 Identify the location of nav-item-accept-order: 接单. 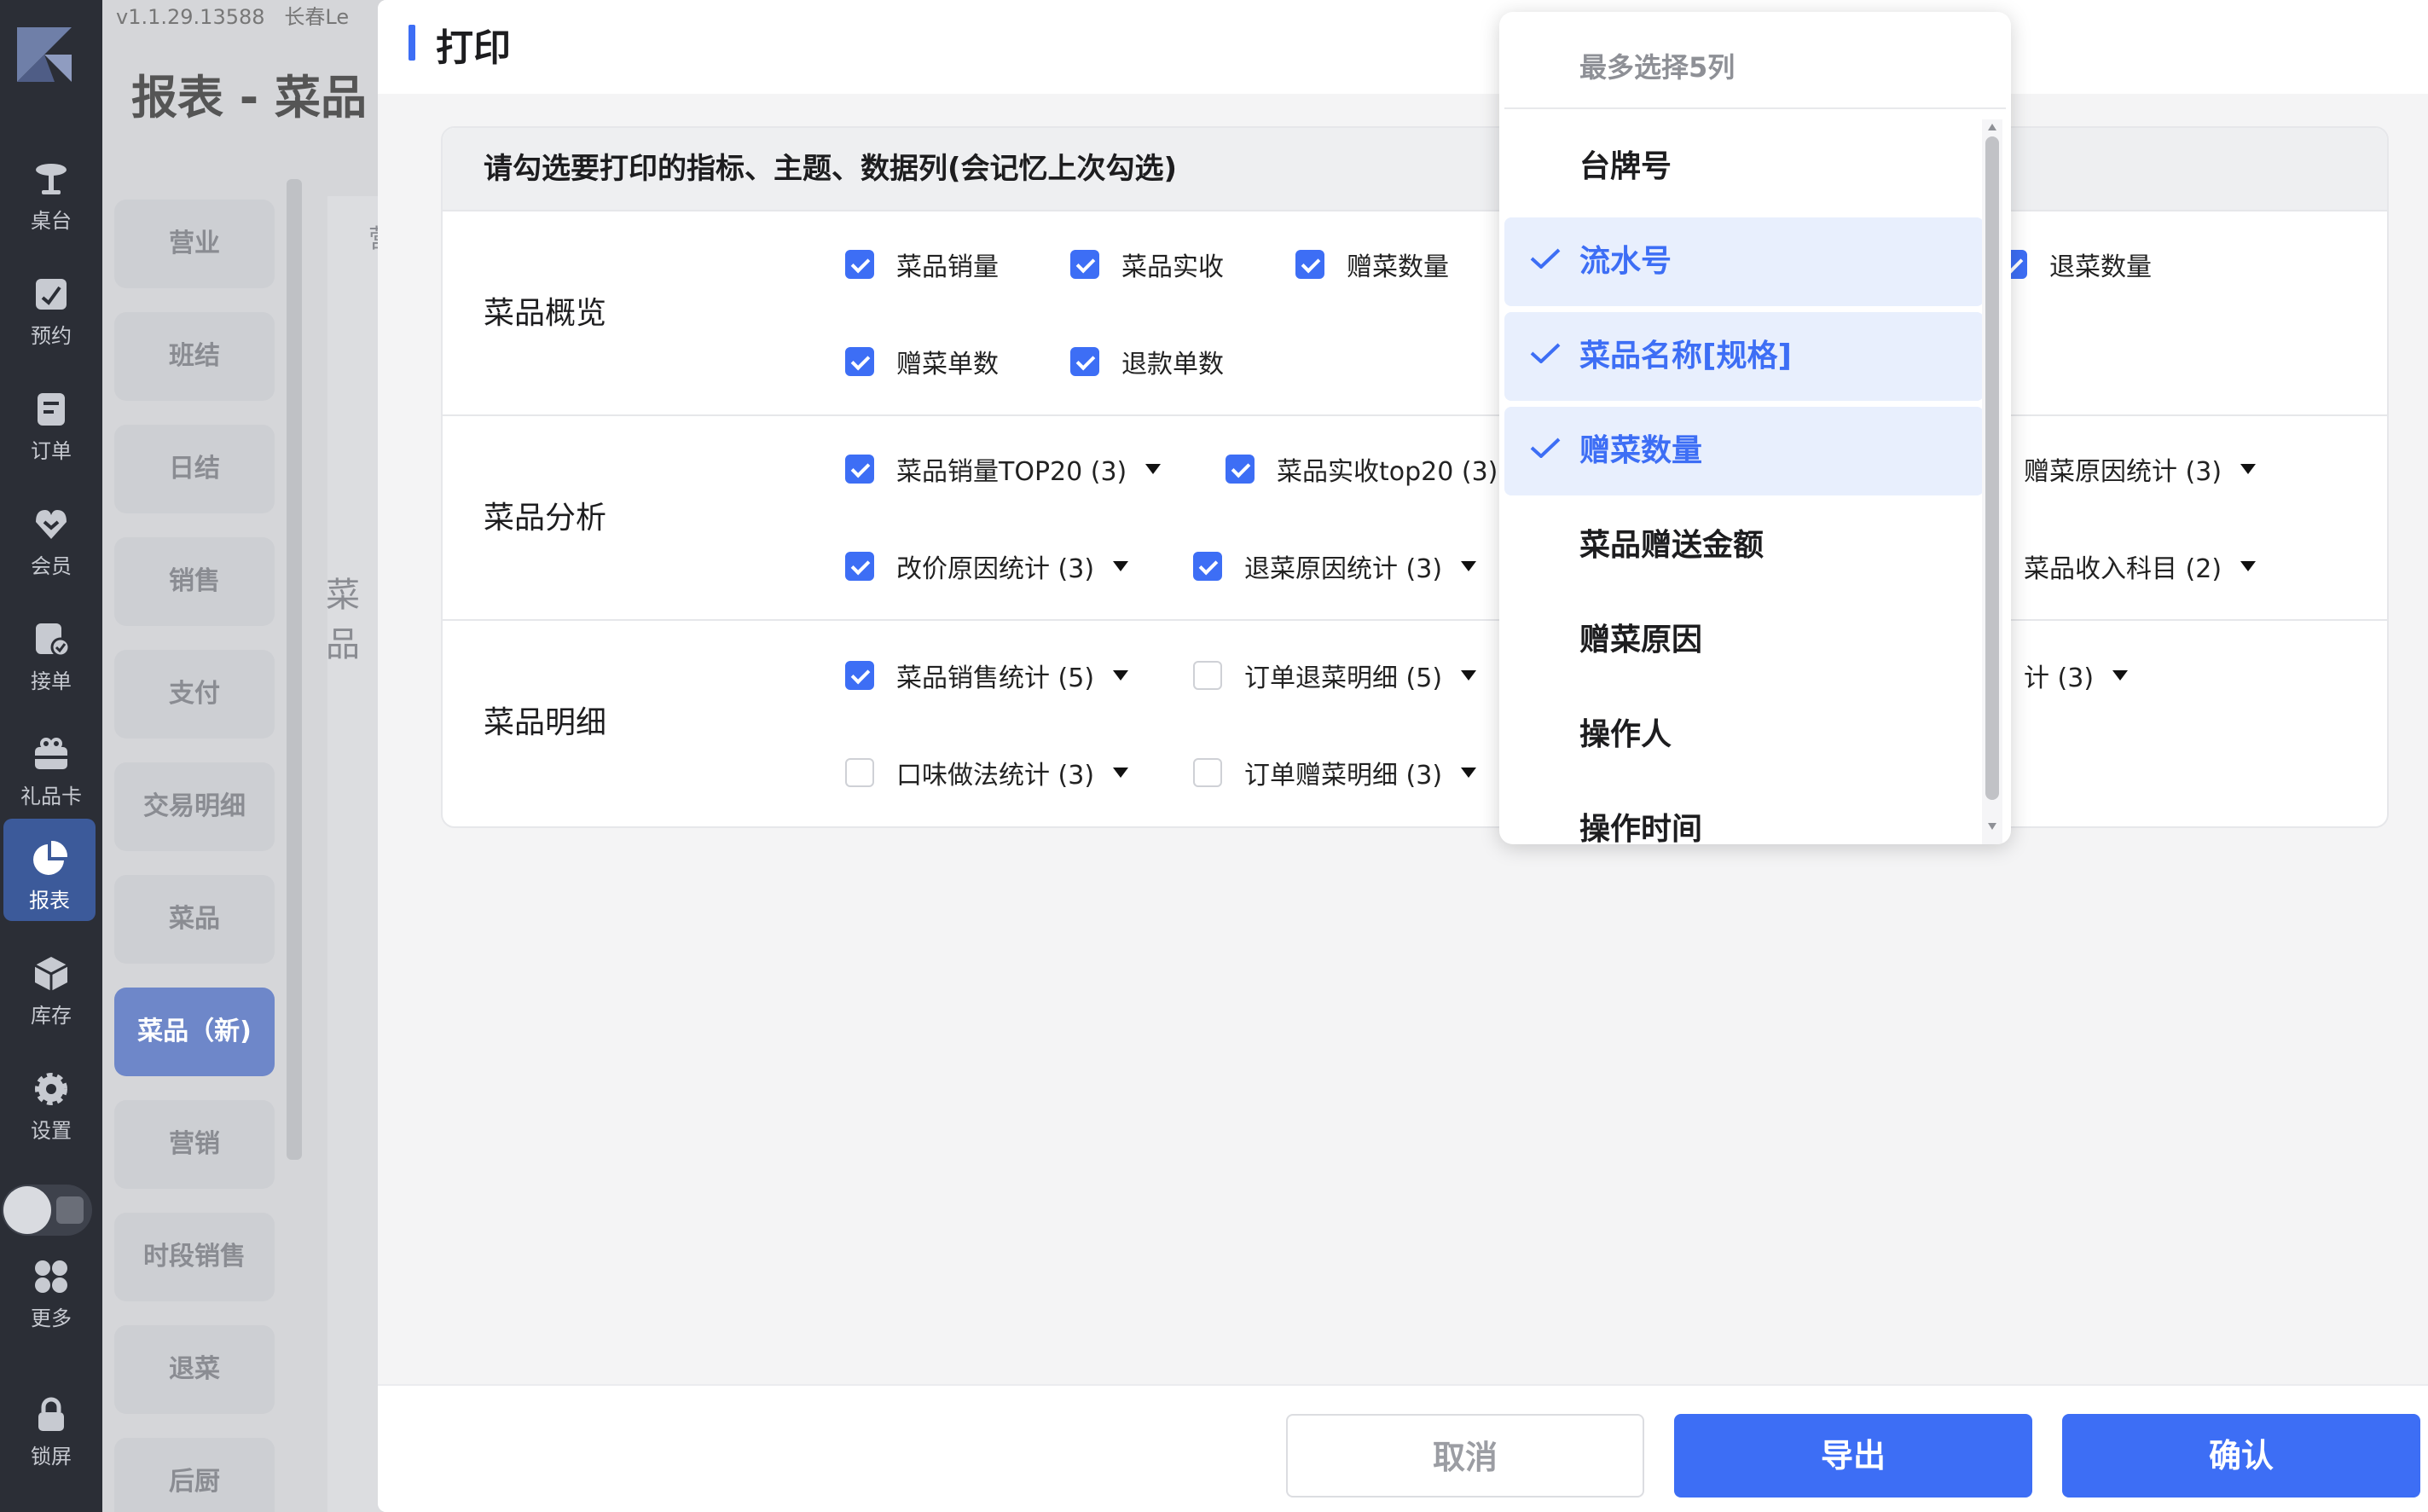
(51, 651).